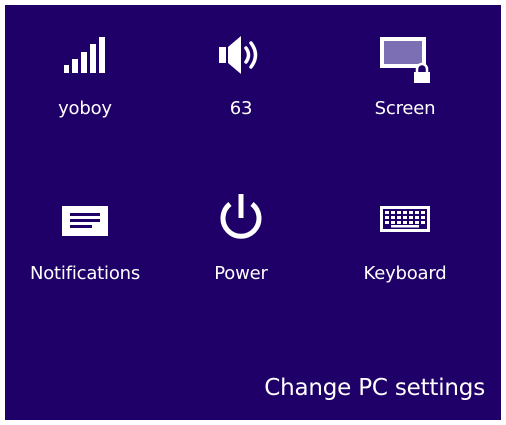  I want to click on volume-tile: 63, so click(241, 65).